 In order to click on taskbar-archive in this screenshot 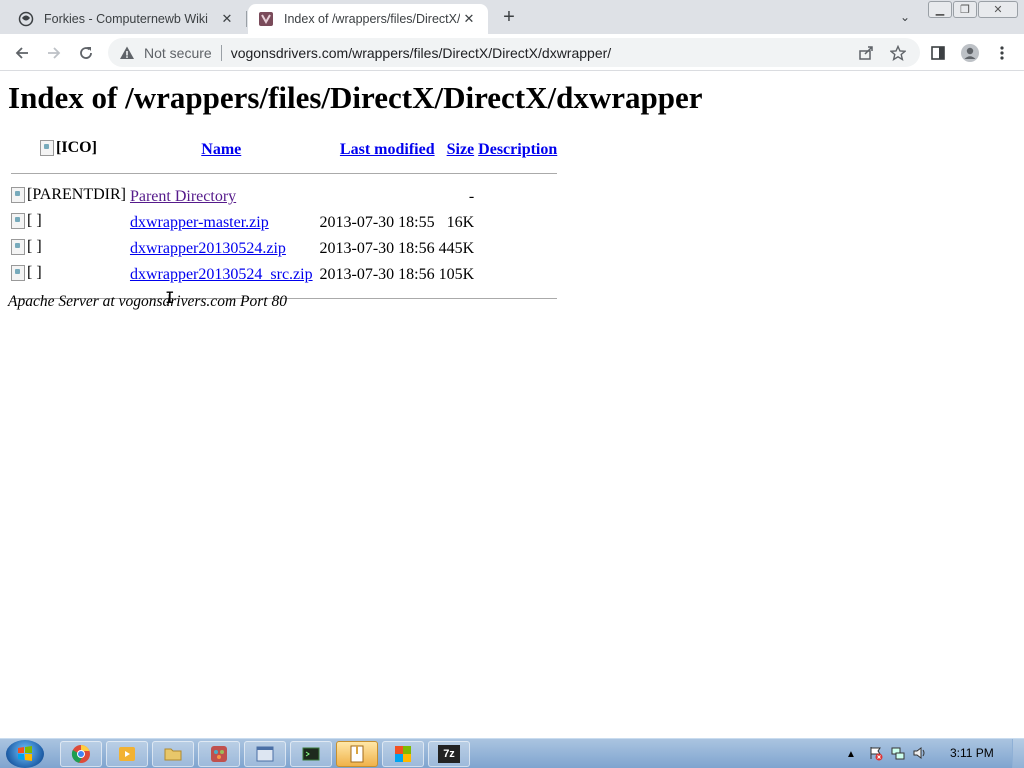, I will do `click(357, 754)`.